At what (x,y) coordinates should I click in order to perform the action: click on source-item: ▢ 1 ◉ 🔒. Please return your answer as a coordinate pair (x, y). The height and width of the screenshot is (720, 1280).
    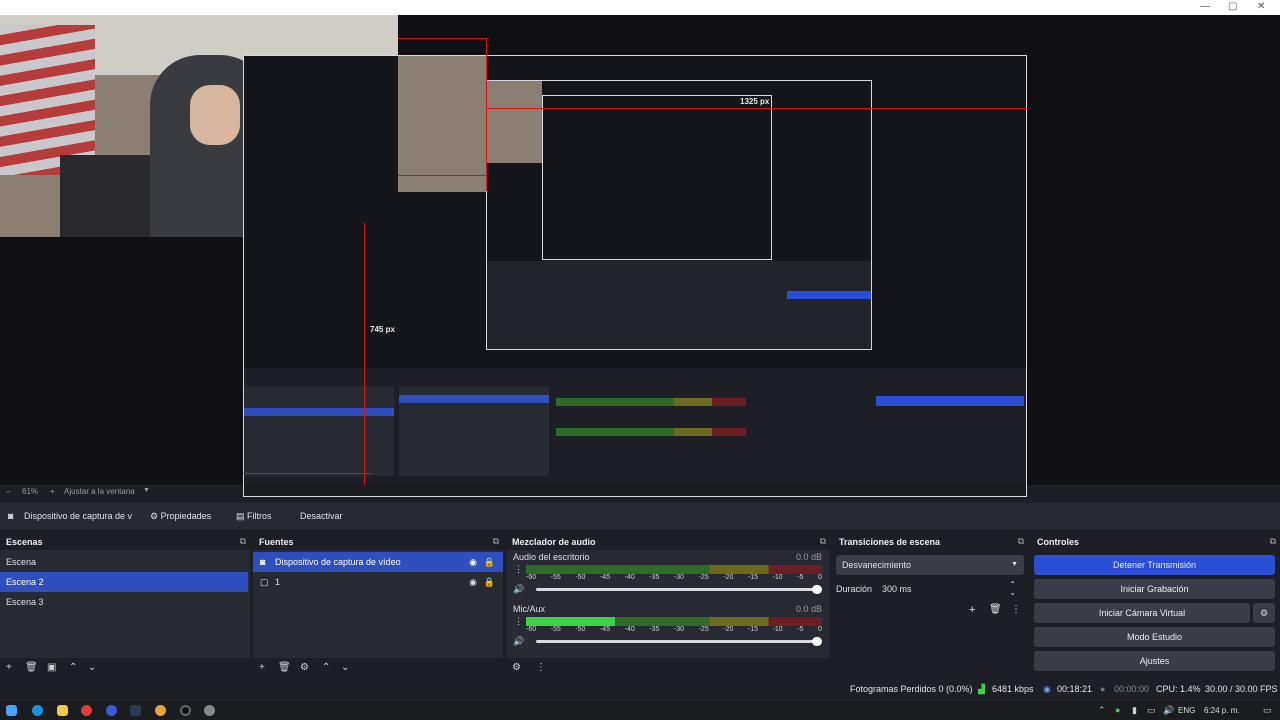
    Looking at the image, I should click on (378, 582).